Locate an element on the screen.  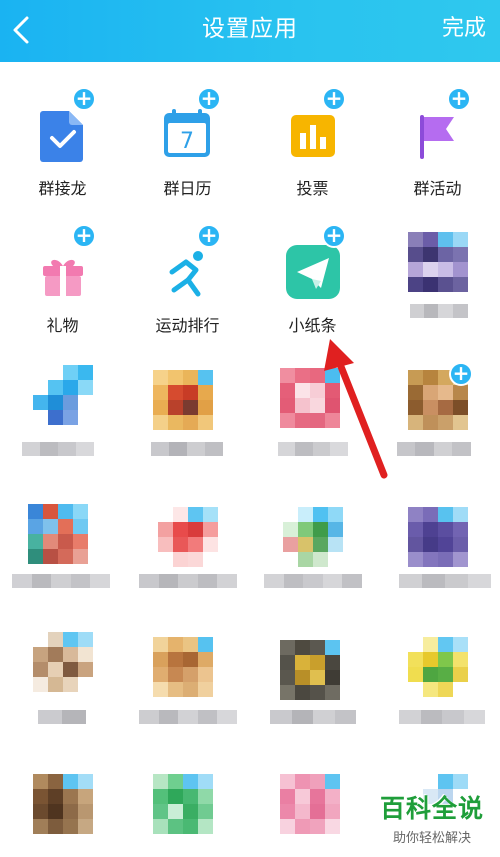
header-bar: 设置应用 完成 is located at coordinates (250, 31).